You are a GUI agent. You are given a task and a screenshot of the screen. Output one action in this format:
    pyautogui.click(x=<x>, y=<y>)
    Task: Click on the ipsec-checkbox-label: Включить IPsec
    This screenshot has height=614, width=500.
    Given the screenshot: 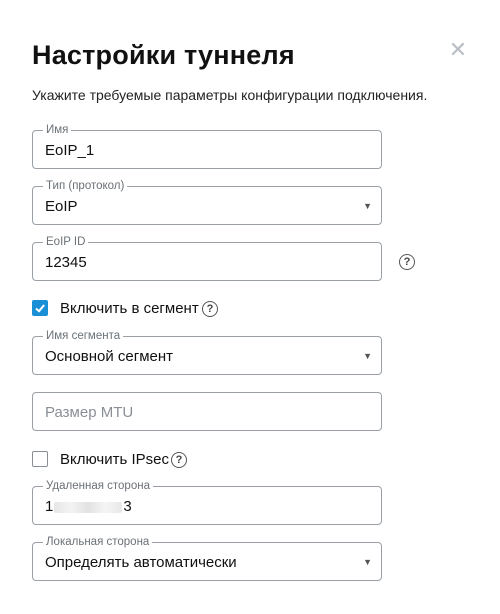 What is the action you would take?
    pyautogui.click(x=114, y=459)
    